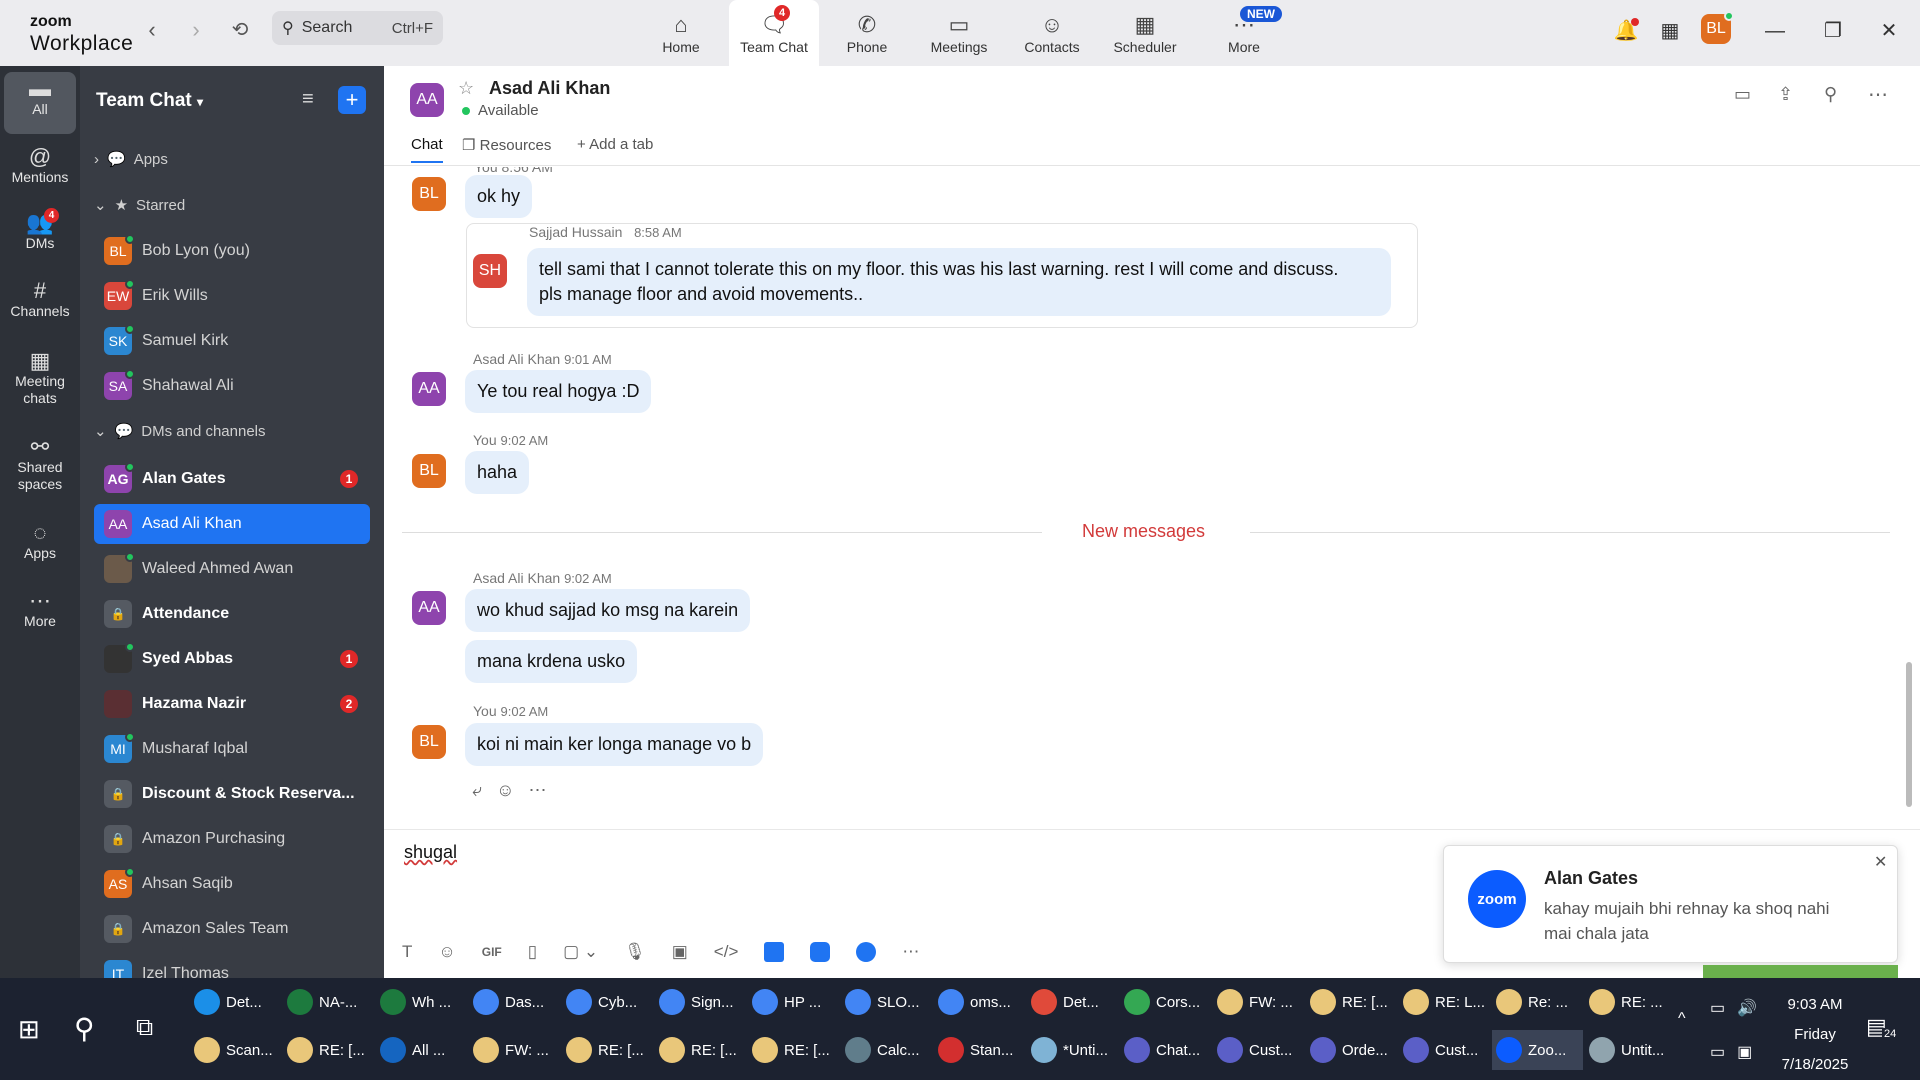 Image resolution: width=1920 pixels, height=1080 pixels. Describe the element at coordinates (196, 30) in the screenshot. I see `forward-arrow-icon: ›` at that location.